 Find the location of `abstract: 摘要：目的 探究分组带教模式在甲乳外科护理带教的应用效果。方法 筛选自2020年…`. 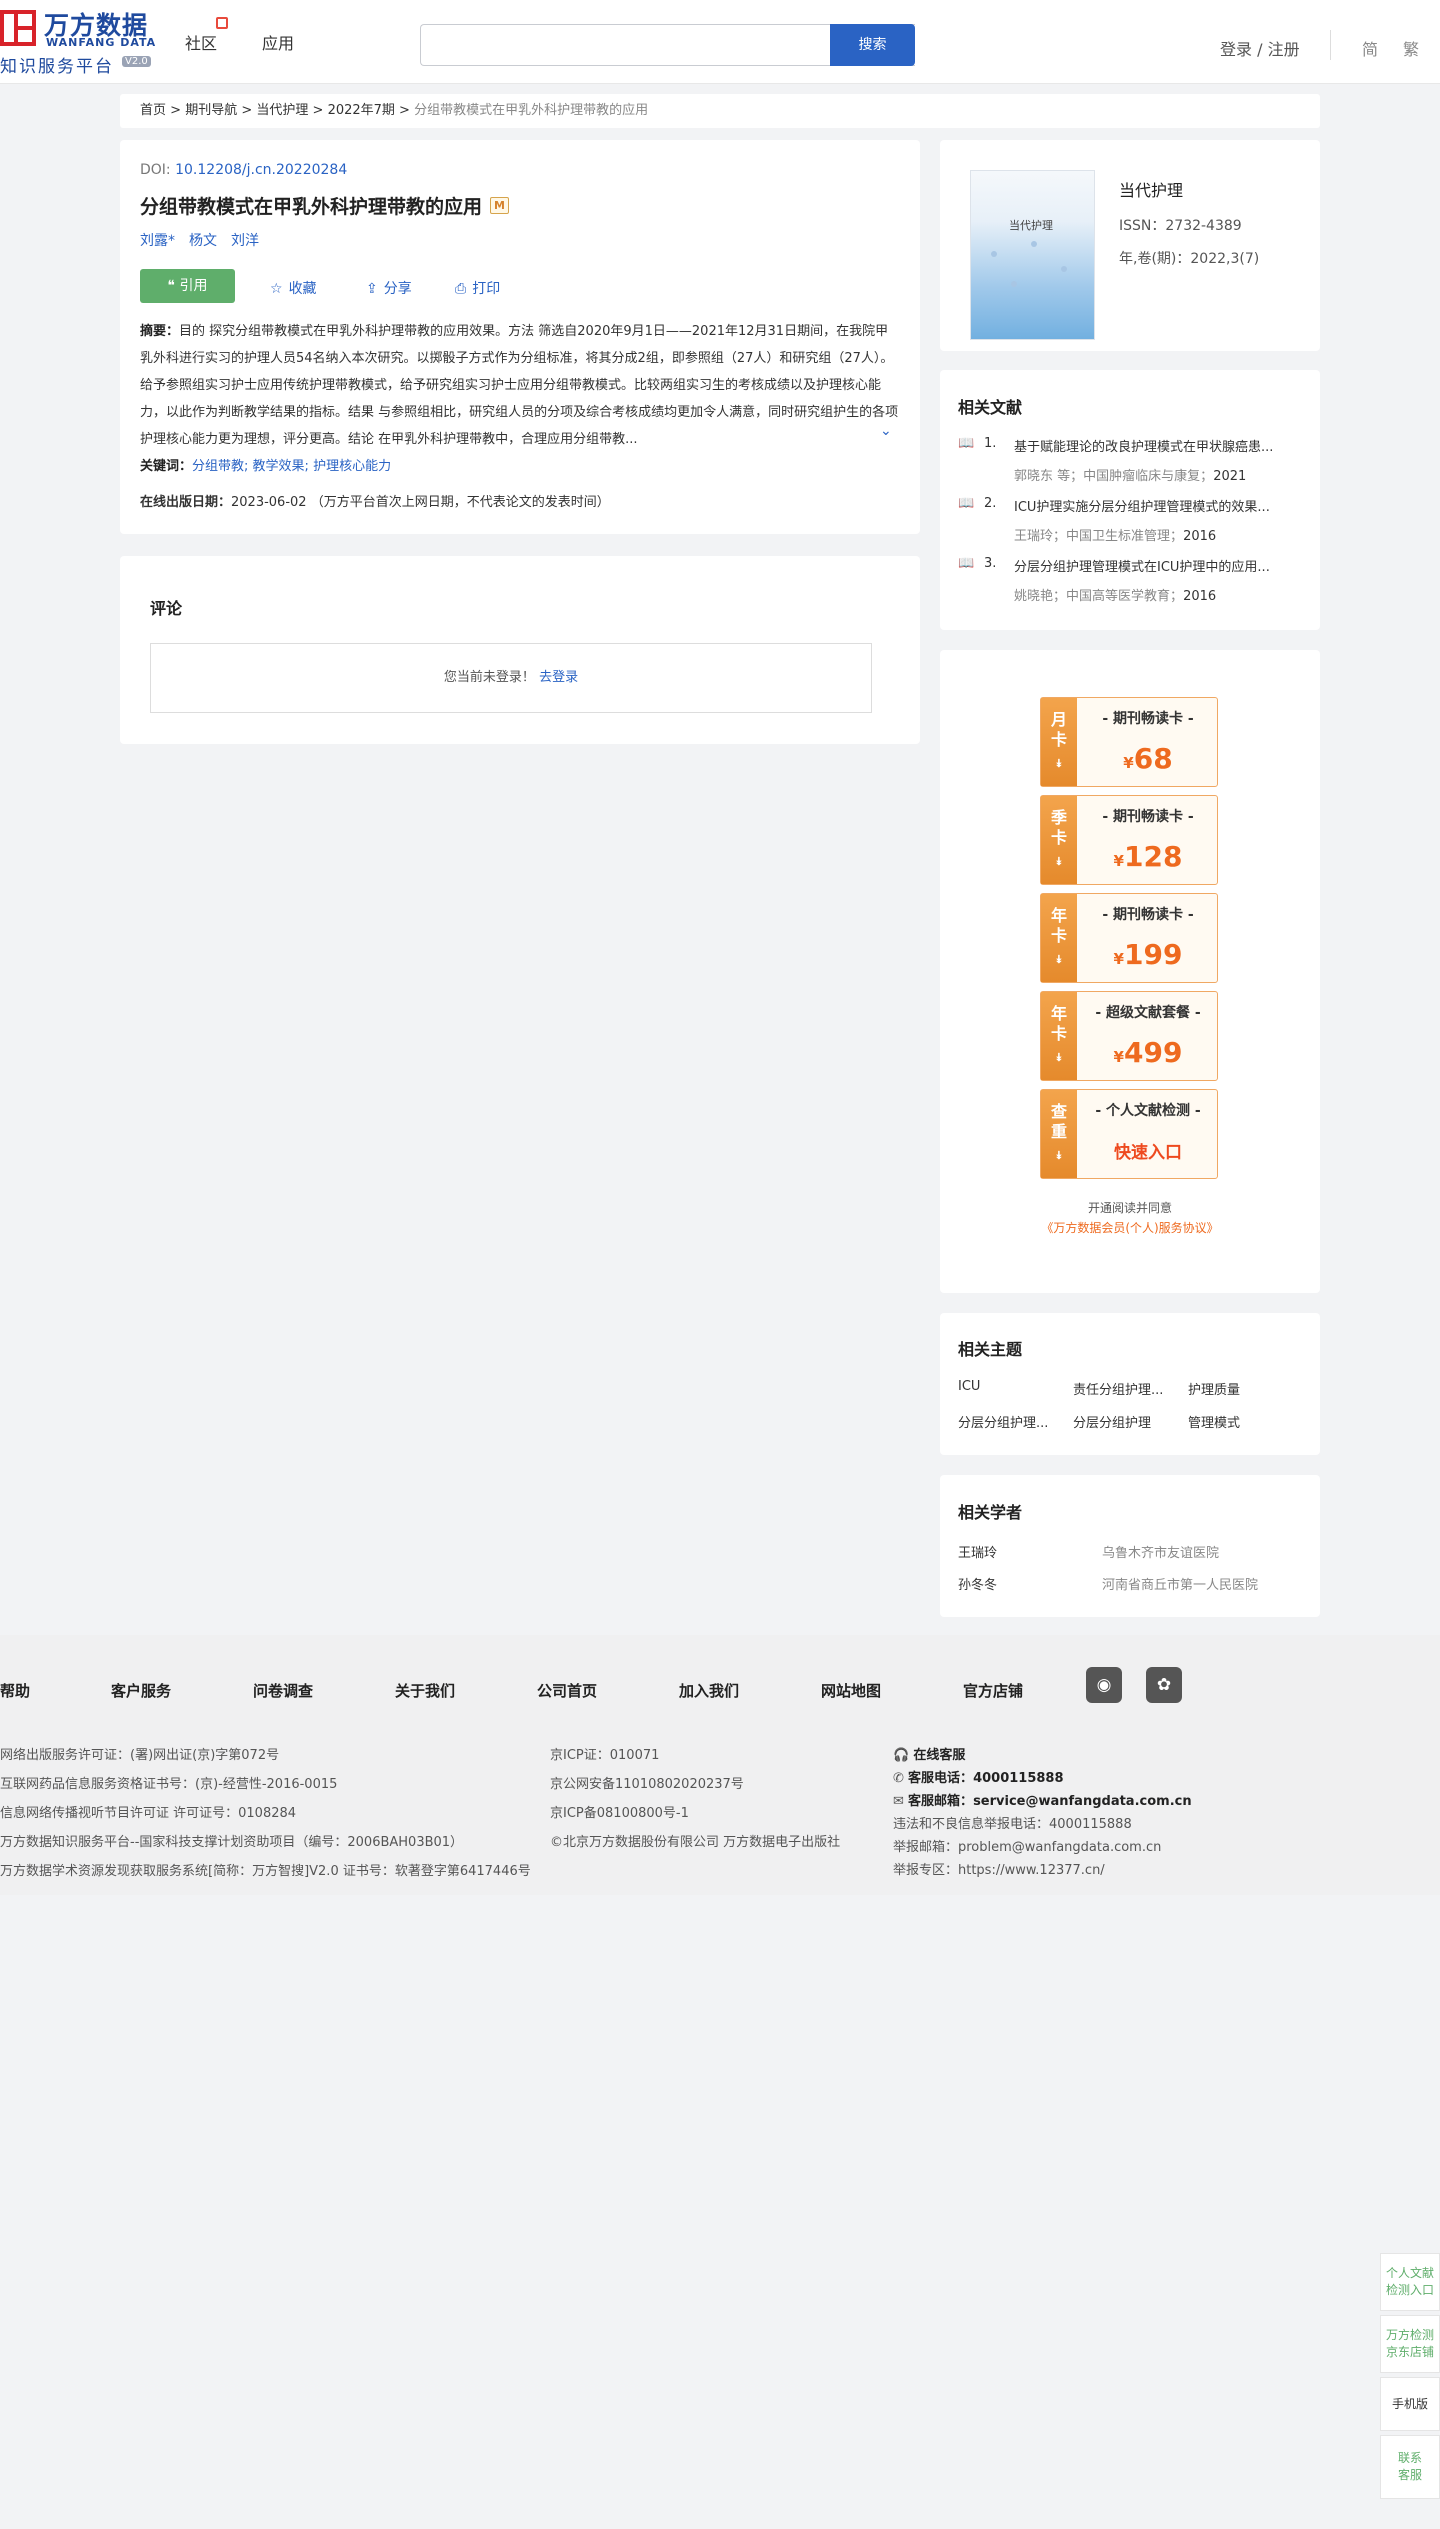

abstract: 摘要：目的 探究分组带教模式在甲乳外科护理带教的应用效果。方法 筛选自2020年… is located at coordinates (520, 385).